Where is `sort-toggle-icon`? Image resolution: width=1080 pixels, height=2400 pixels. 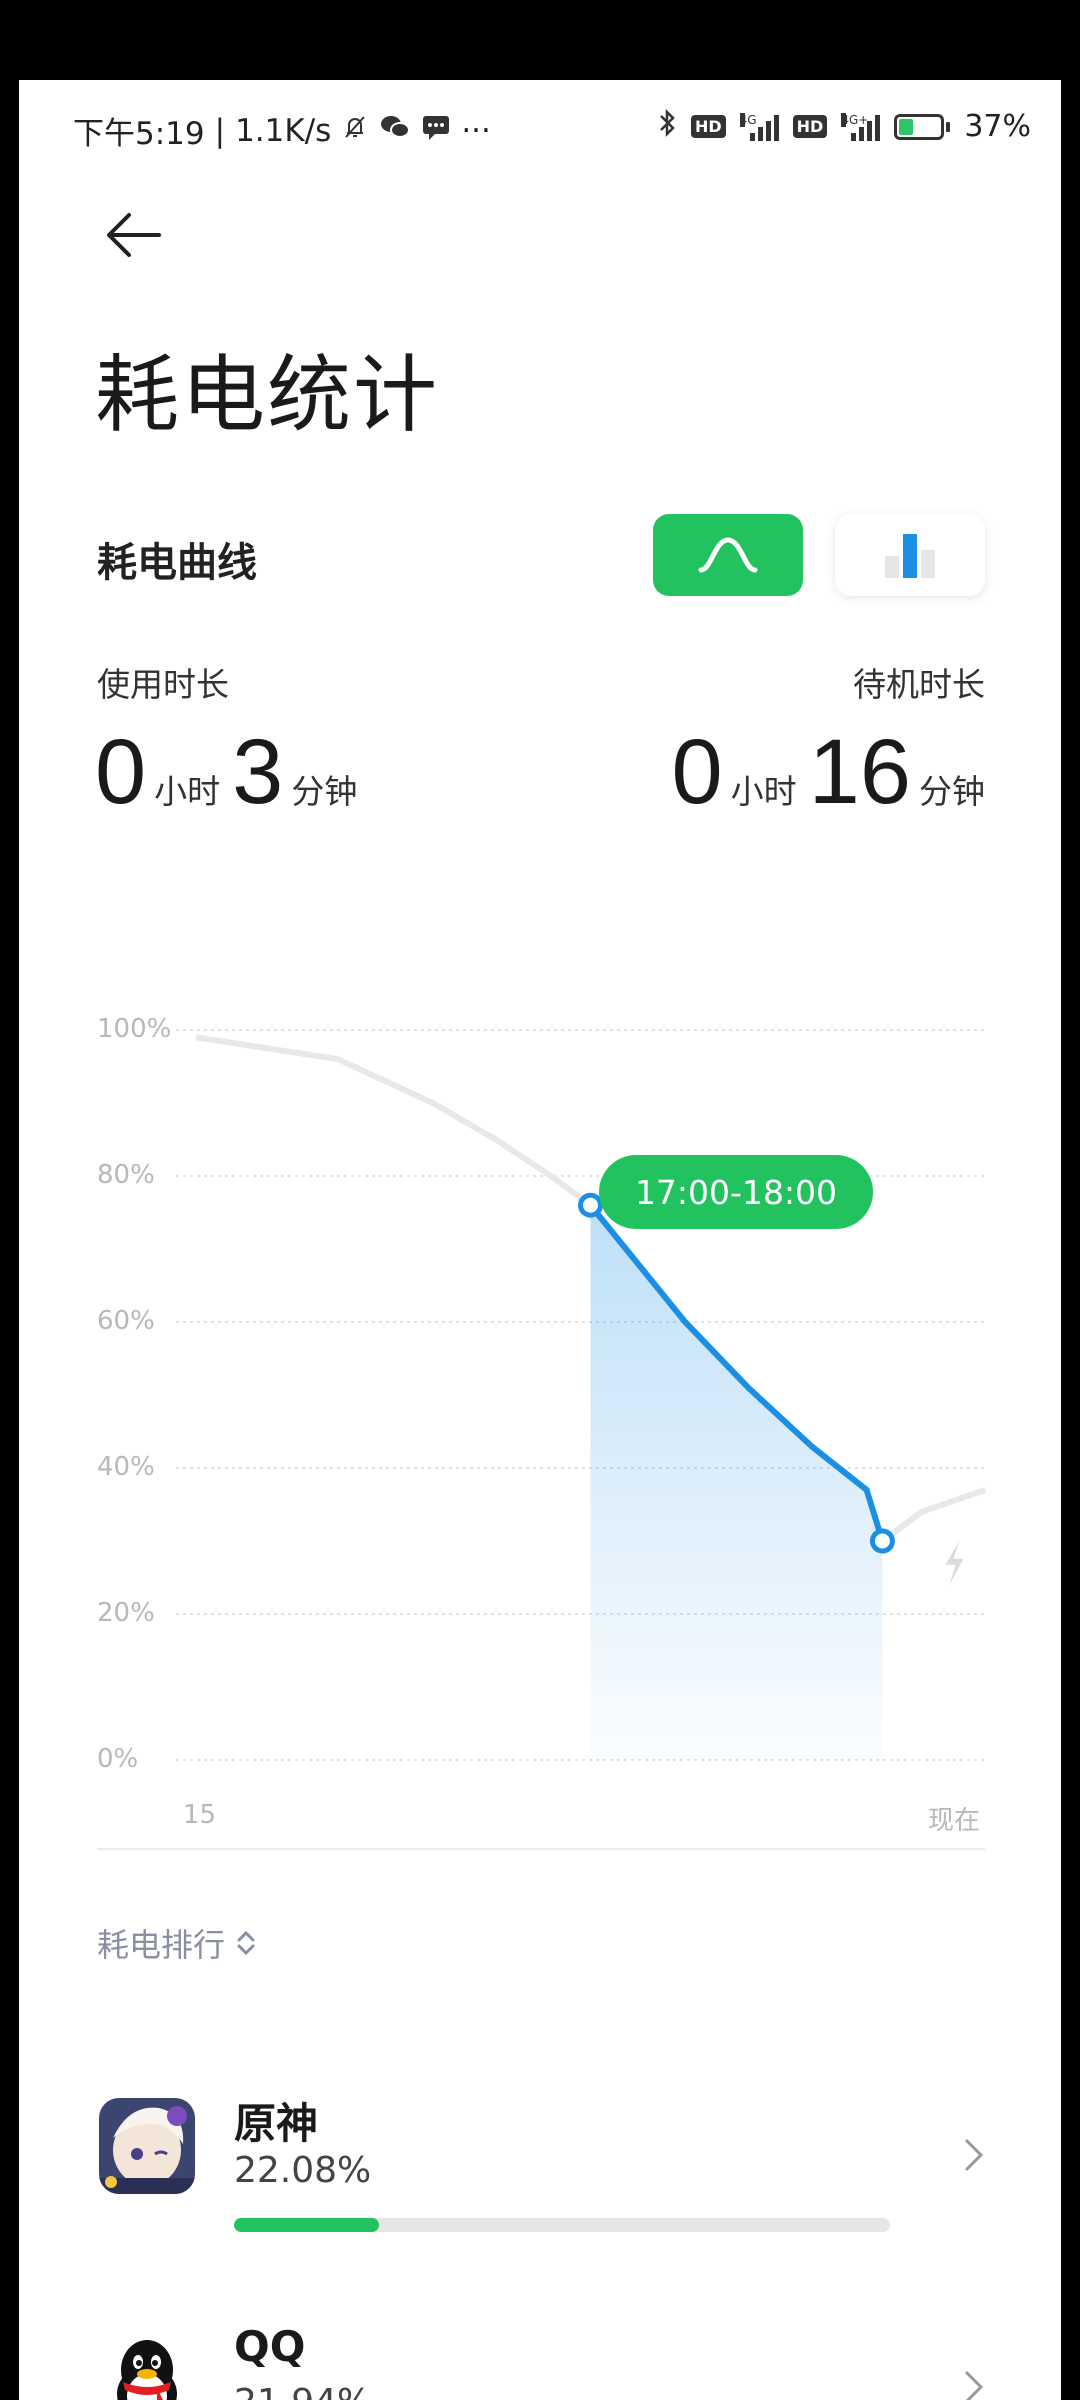 sort-toggle-icon is located at coordinates (246, 1943).